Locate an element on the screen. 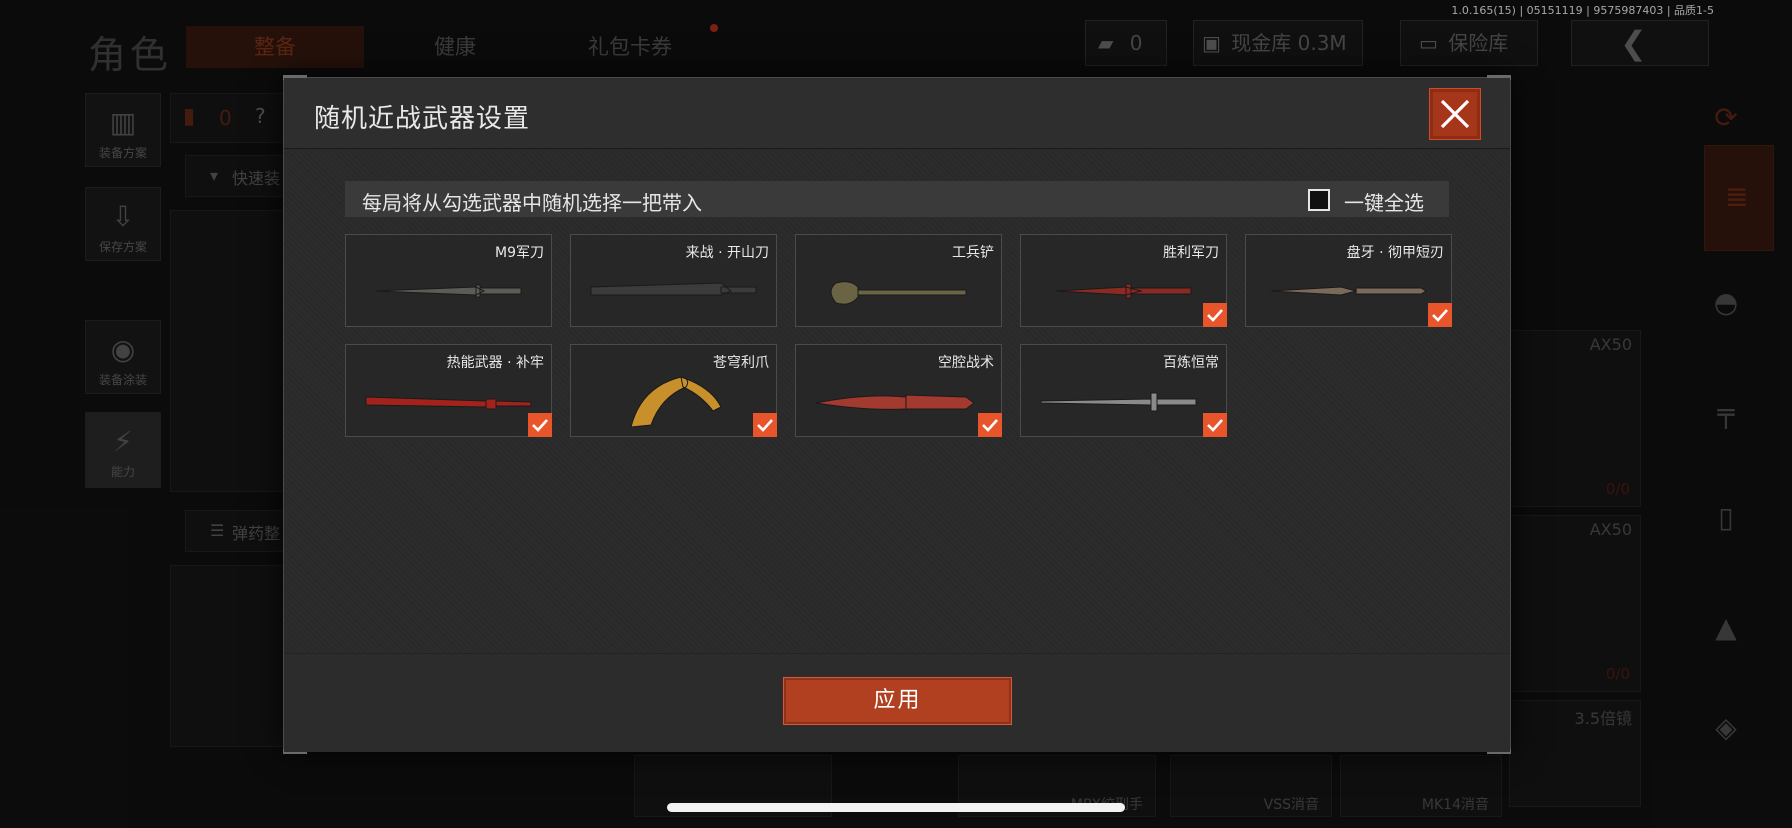 The image size is (1792, 828). weapon-card: 工兵铲 is located at coordinates (898, 280).